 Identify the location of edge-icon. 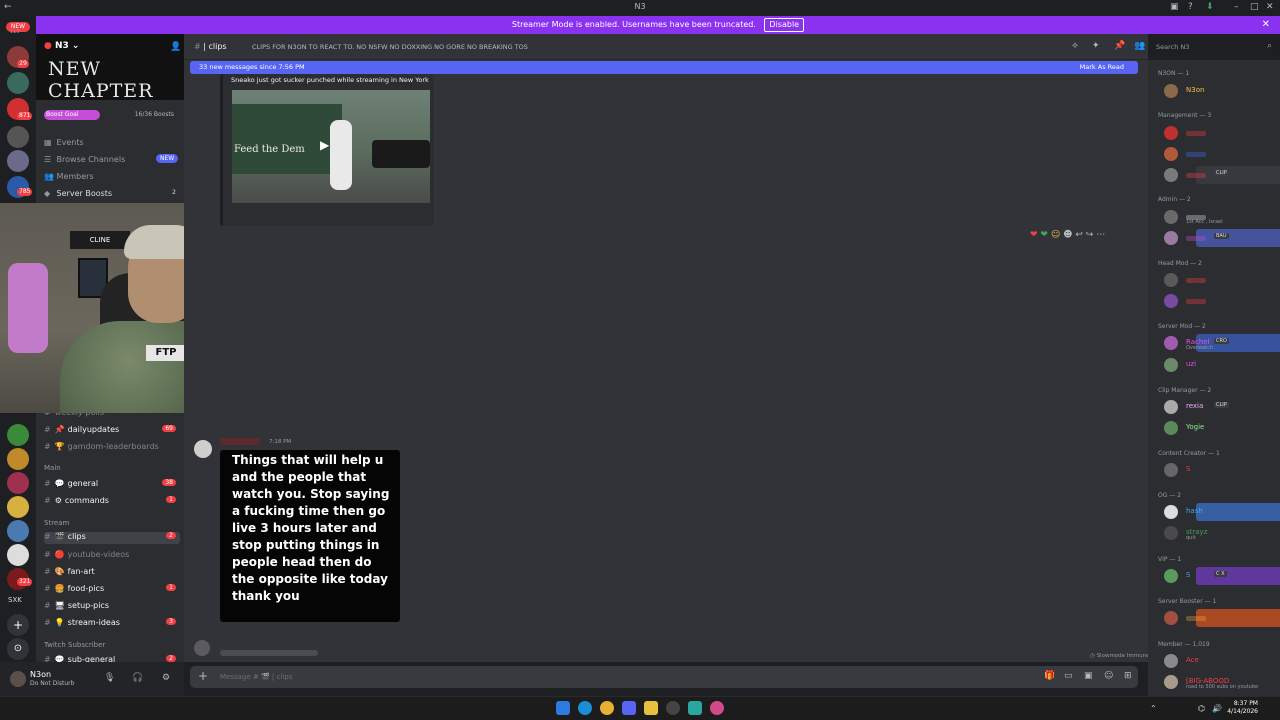
(585, 708).